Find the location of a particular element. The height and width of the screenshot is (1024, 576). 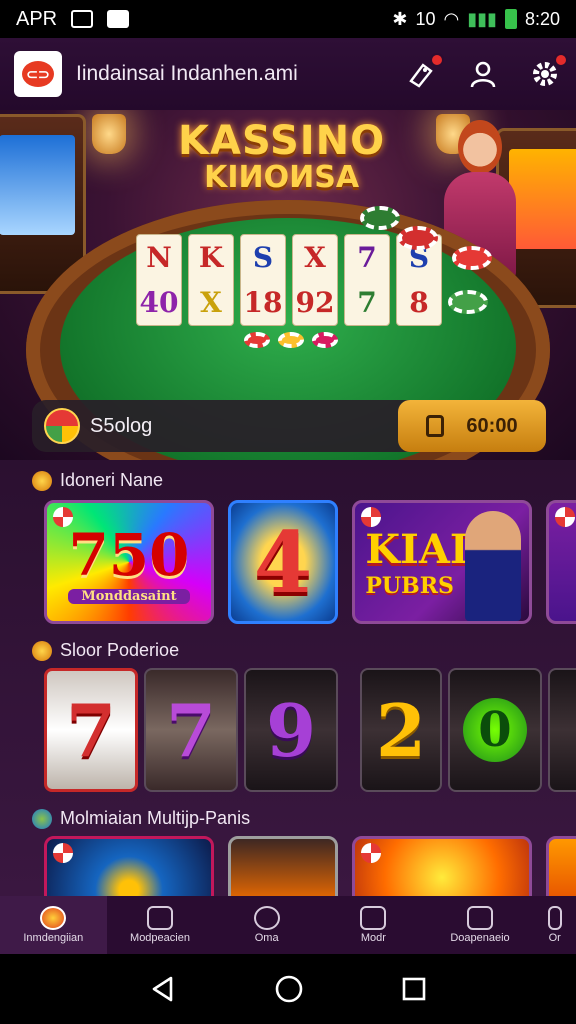

playing-card: KX is located at coordinates (211, 280).